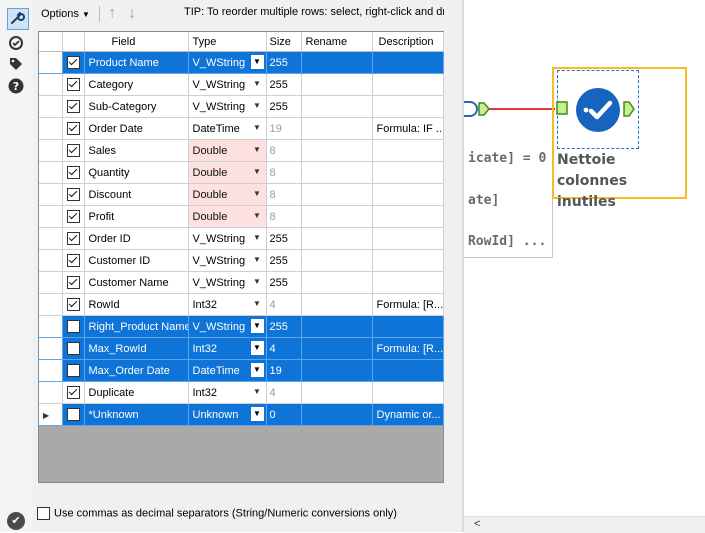  Describe the element at coordinates (16, 521) in the screenshot. I see `ok-icon: ✔` at that location.